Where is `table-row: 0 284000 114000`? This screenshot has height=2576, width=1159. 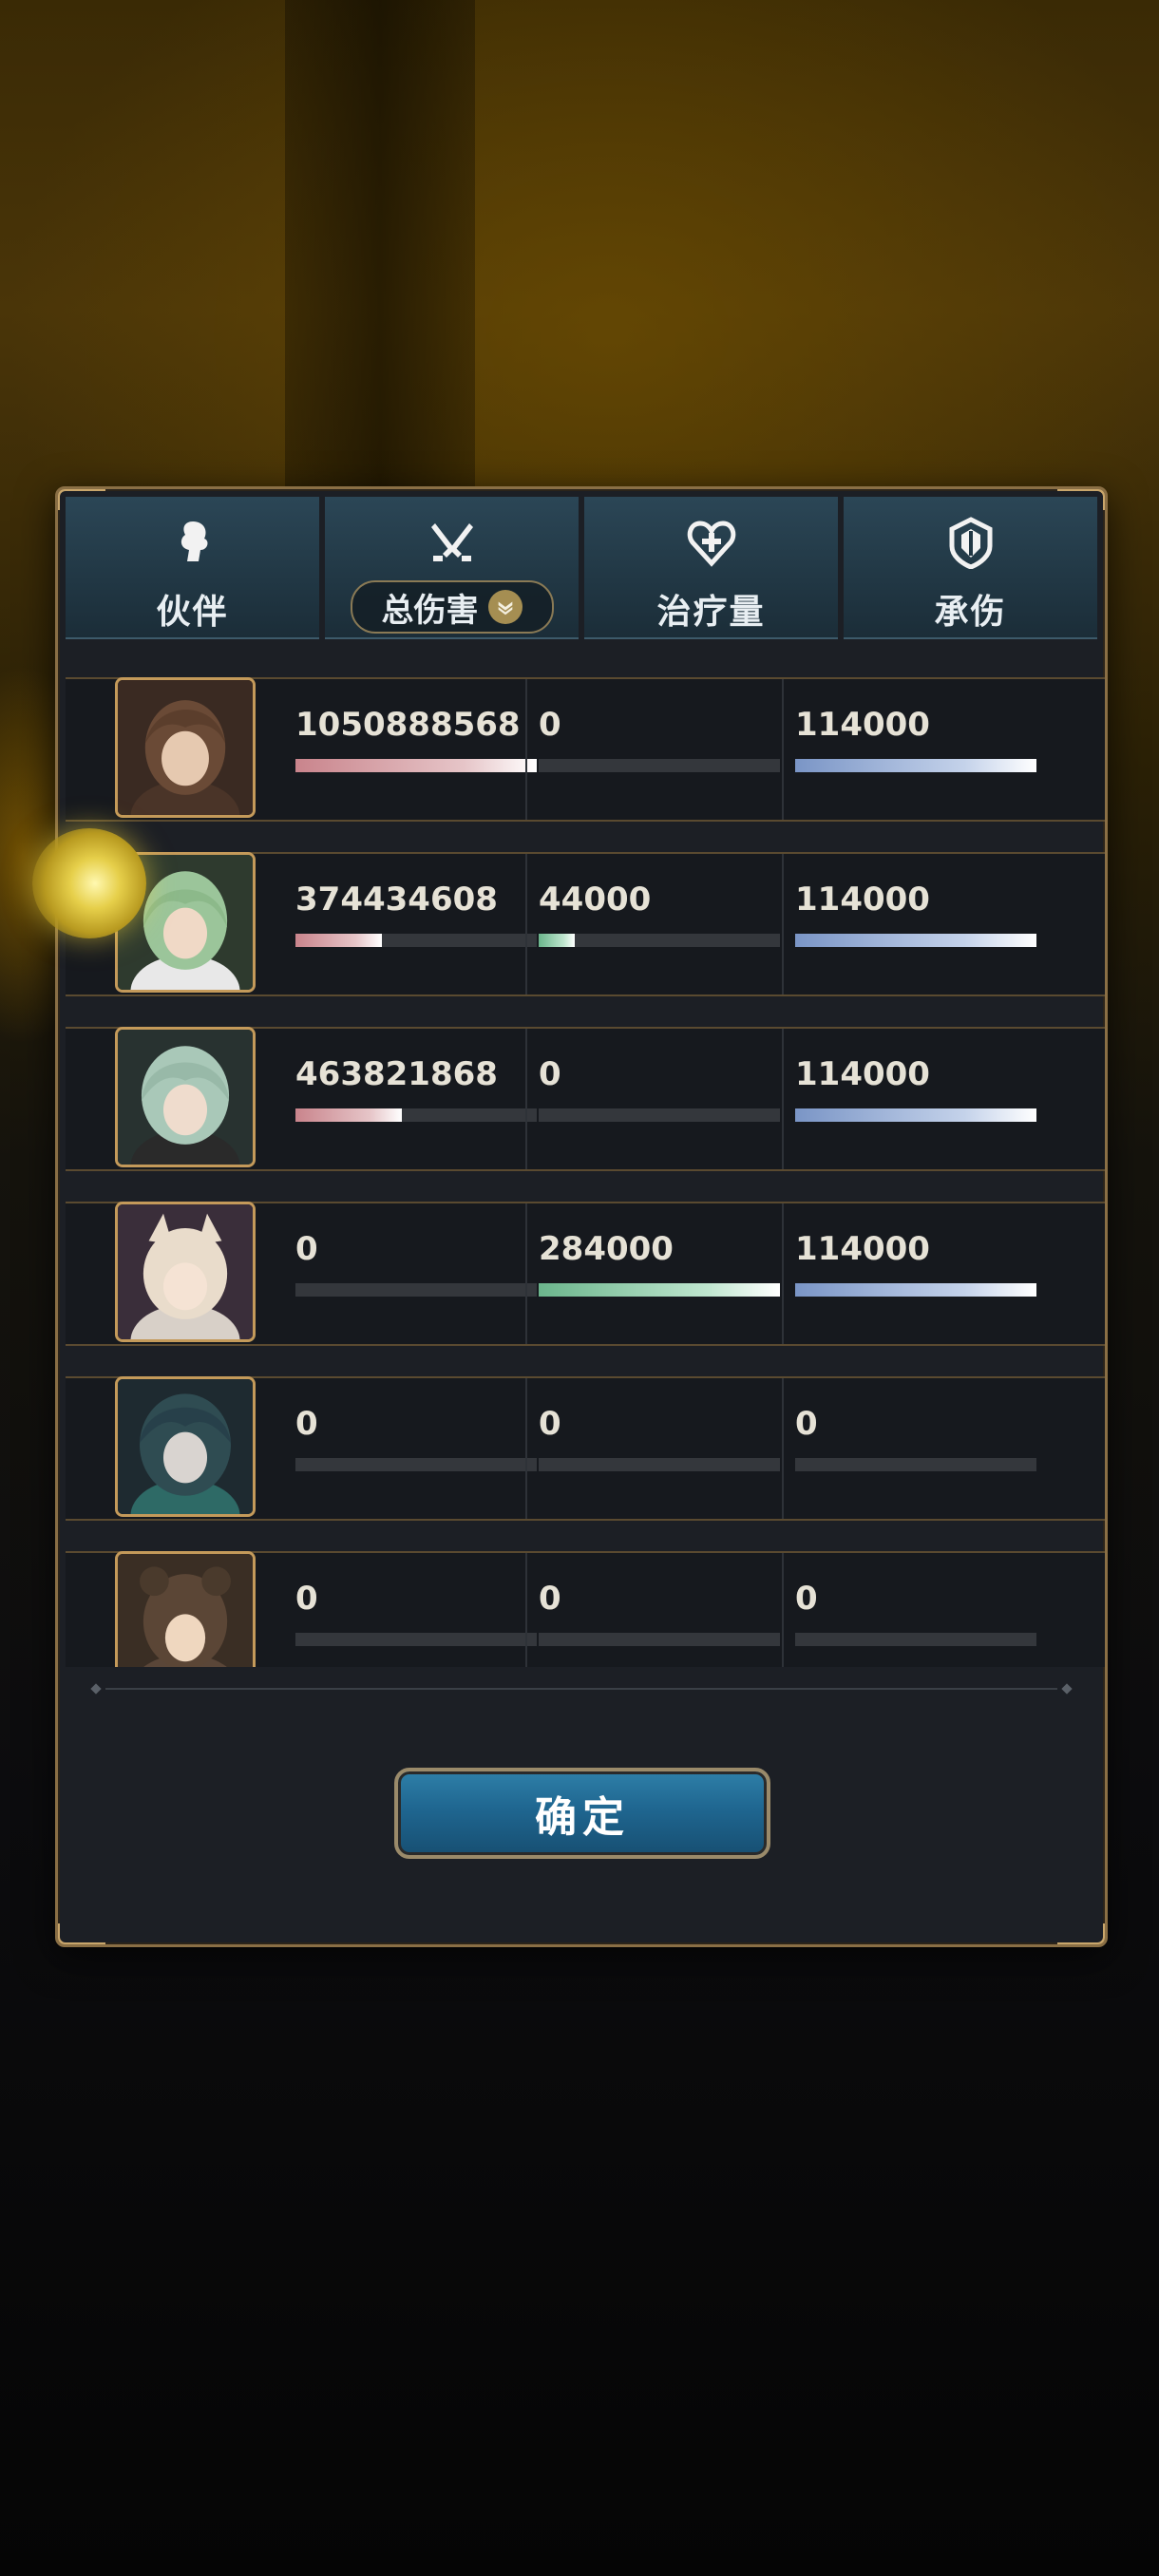 table-row: 0 284000 114000 is located at coordinates (585, 1274).